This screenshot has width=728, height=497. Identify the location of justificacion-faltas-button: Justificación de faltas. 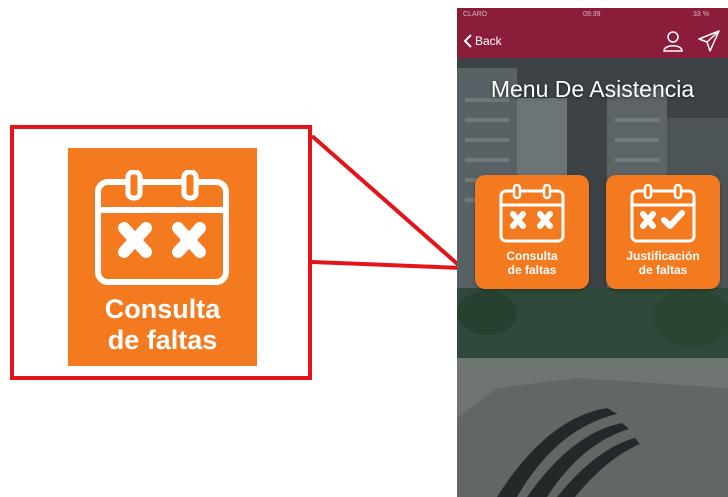
(663, 232).